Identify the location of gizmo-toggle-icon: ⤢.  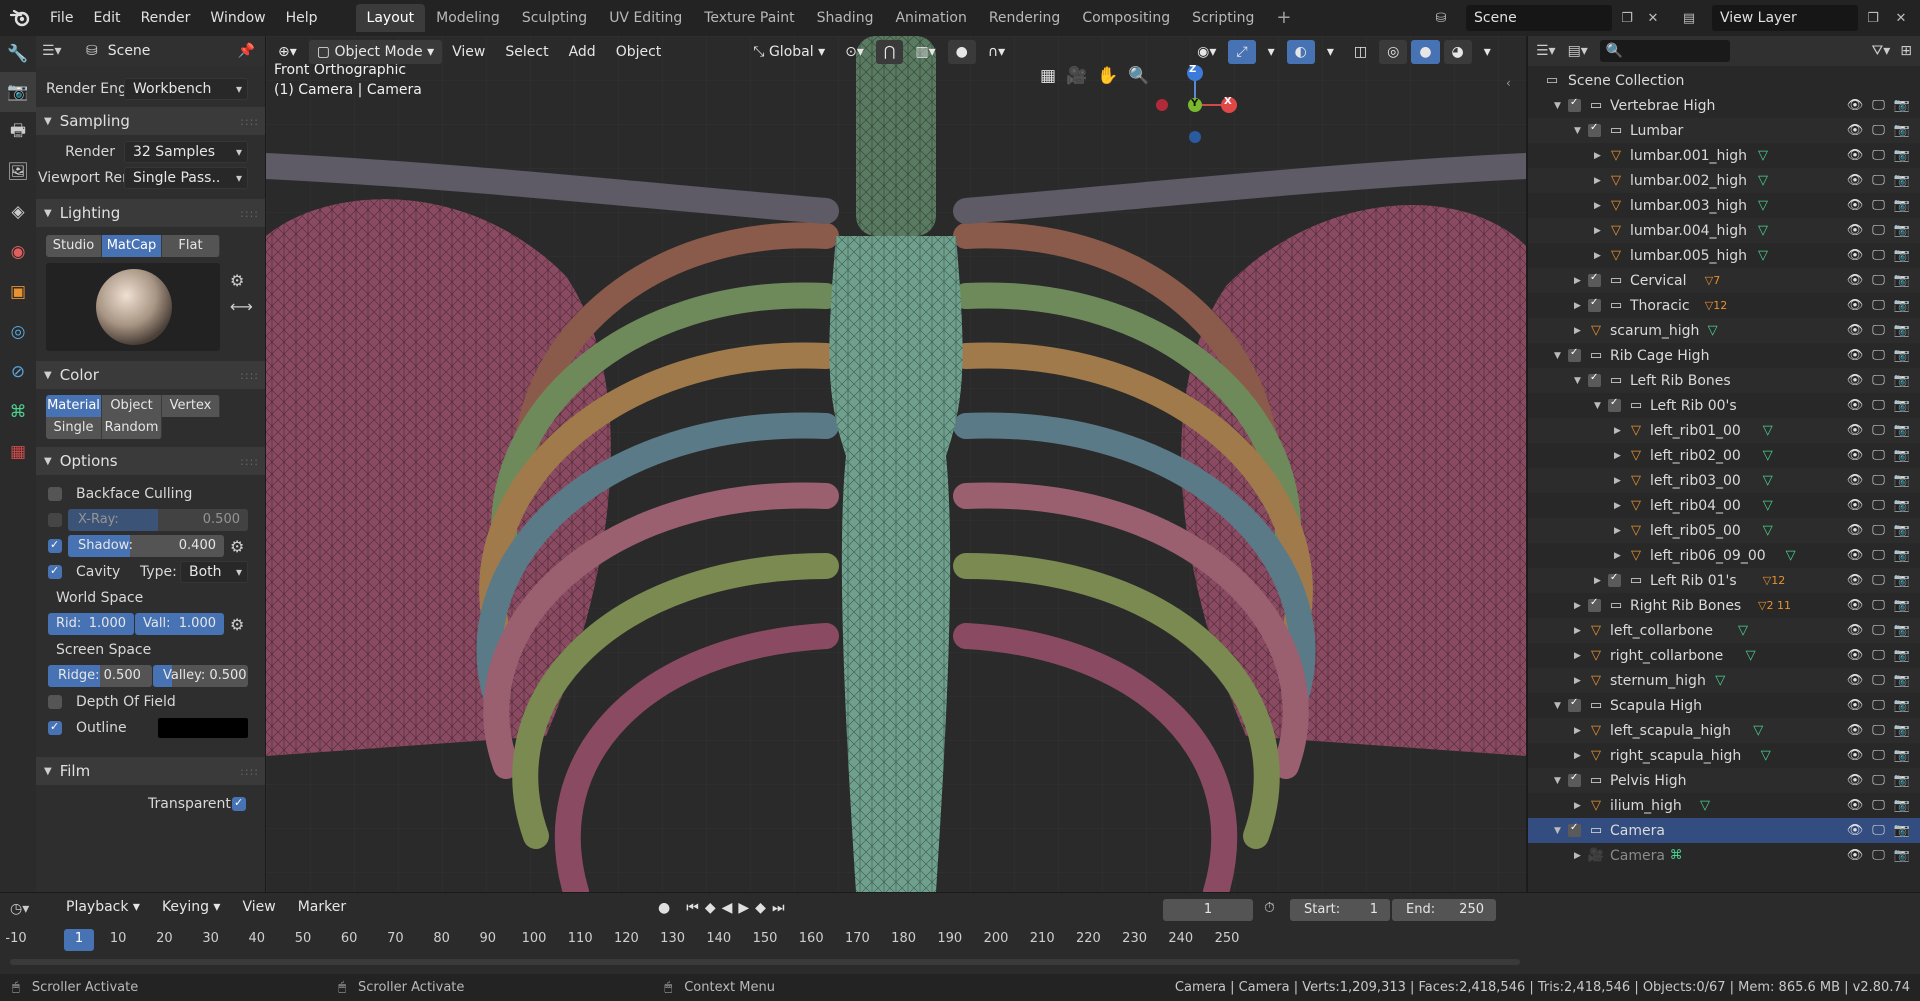
(1242, 52).